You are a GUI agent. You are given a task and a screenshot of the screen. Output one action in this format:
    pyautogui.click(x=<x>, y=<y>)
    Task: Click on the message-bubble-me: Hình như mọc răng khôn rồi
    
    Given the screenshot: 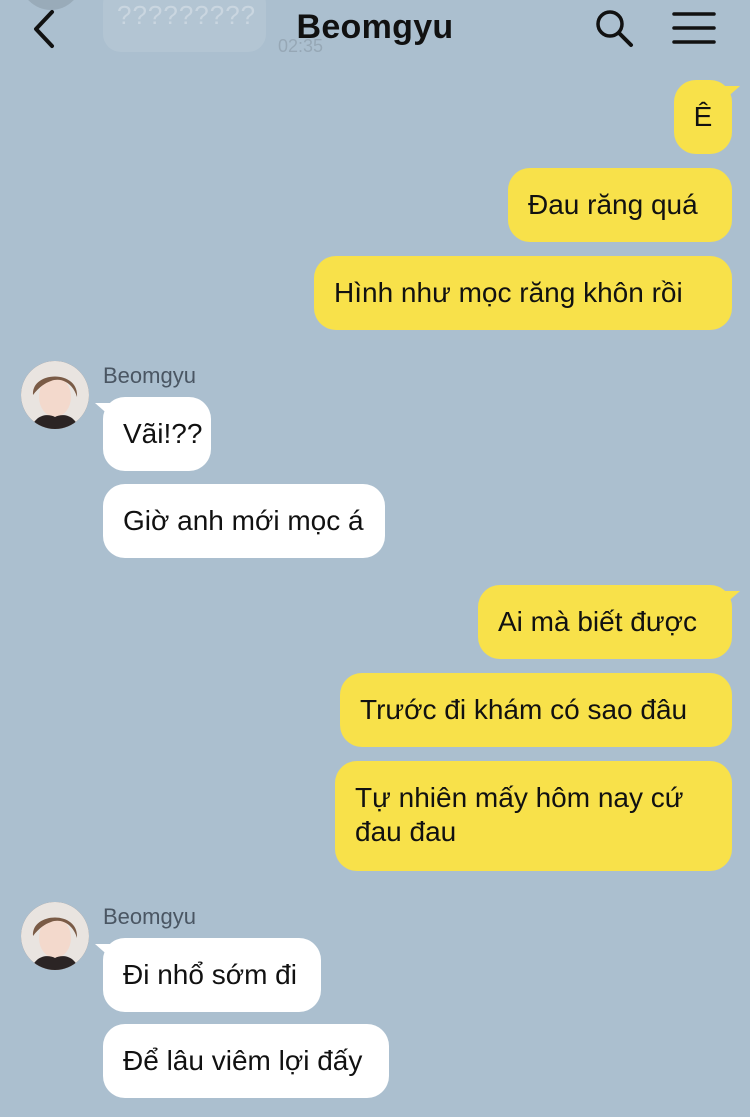 What is the action you would take?
    pyautogui.click(x=523, y=293)
    